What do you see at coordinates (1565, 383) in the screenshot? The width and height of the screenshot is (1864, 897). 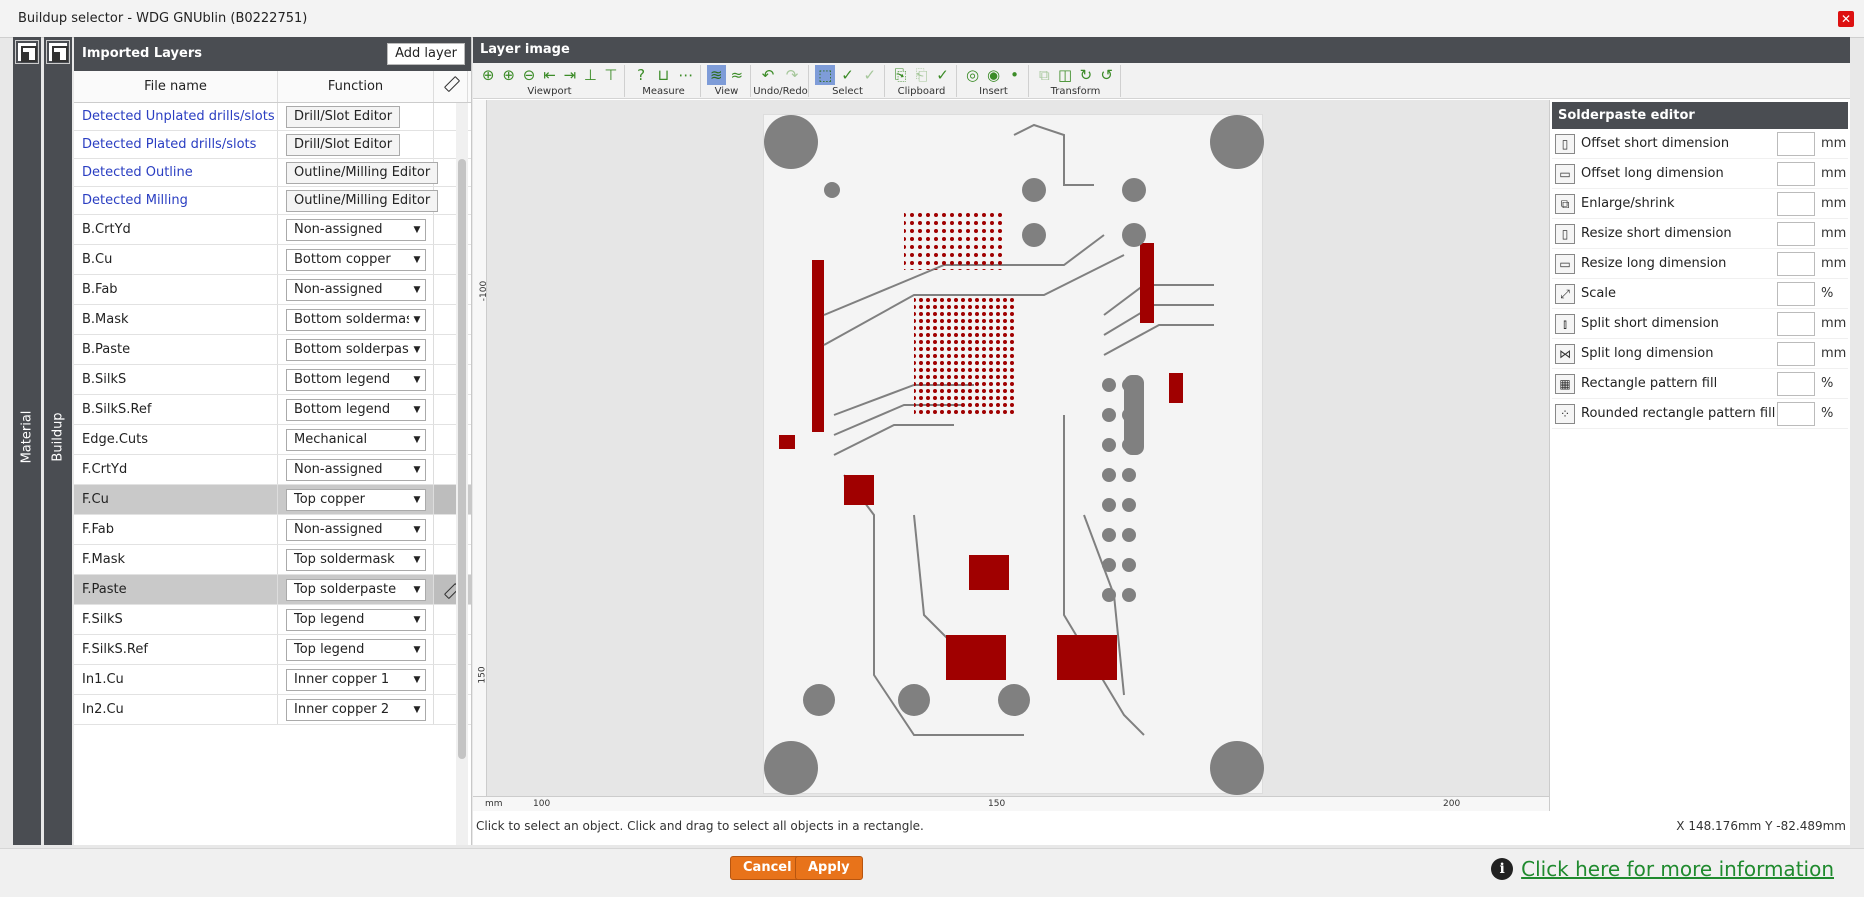 I see `rect-pattern-icon: ▦` at bounding box center [1565, 383].